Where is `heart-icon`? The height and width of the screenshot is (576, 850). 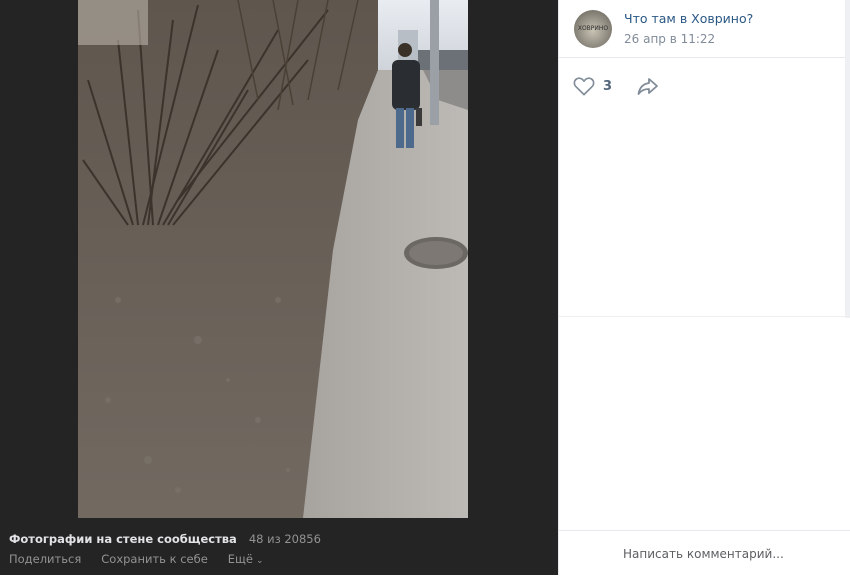 heart-icon is located at coordinates (584, 86).